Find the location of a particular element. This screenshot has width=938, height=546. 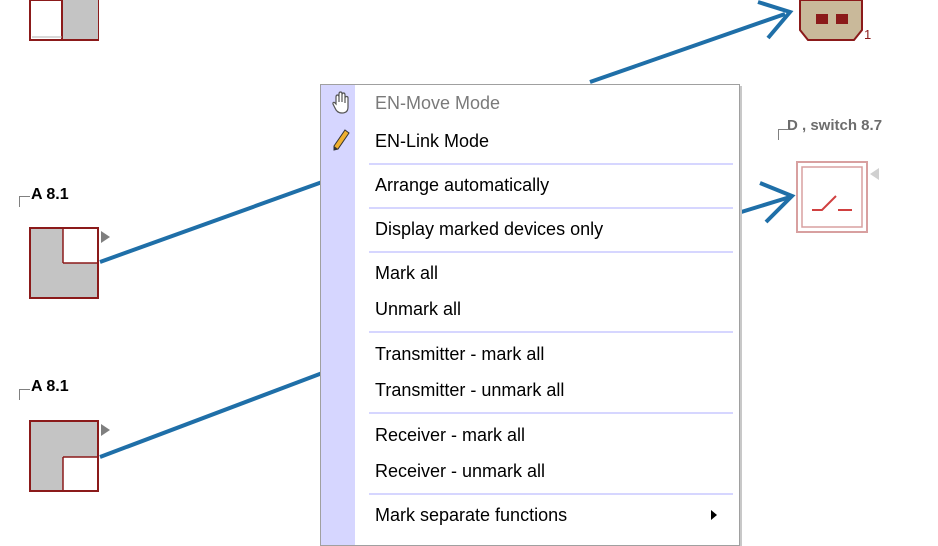

input-connector-icon is located at coordinates (874, 174).